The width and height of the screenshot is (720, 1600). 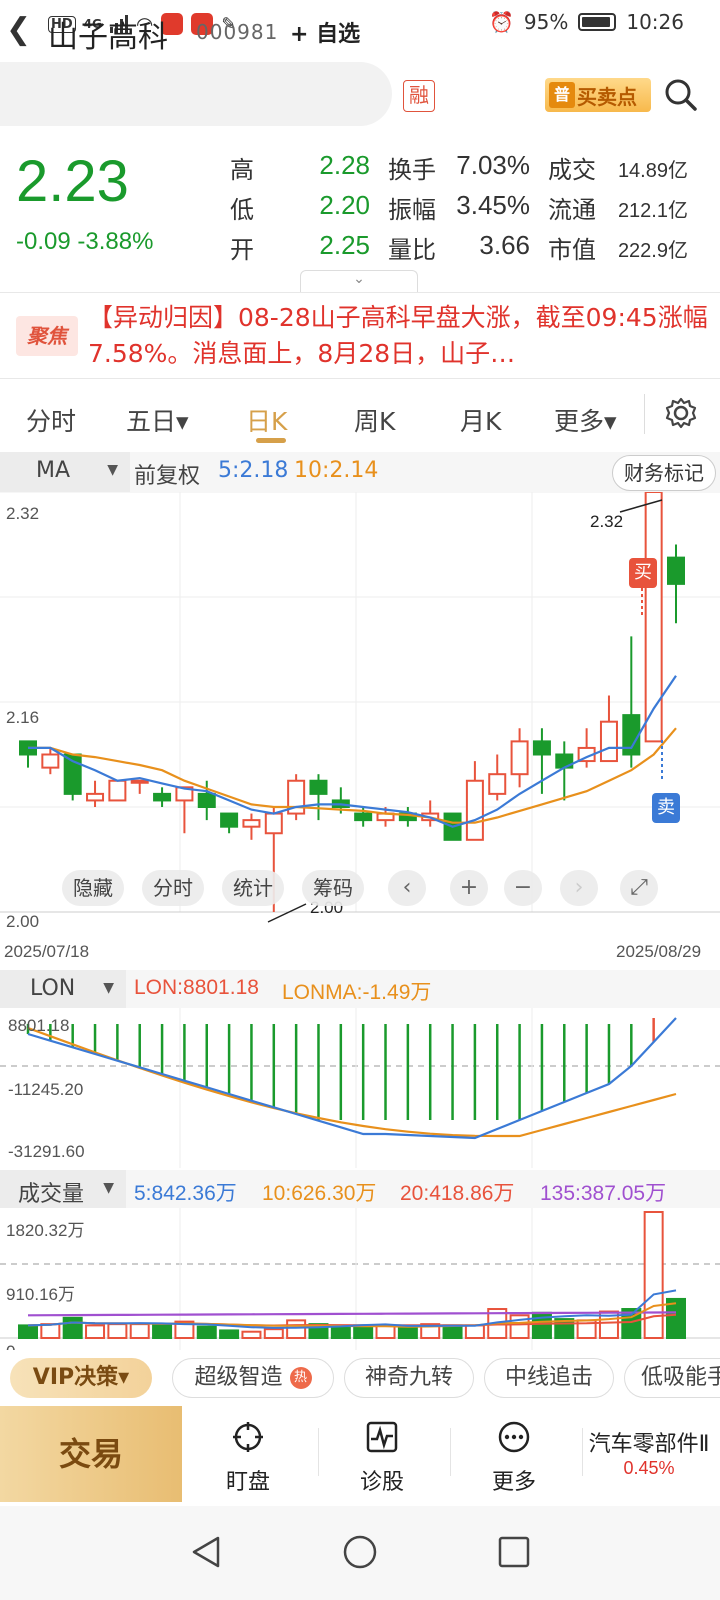 I want to click on quote-value: 14.89亿, so click(x=652, y=171).